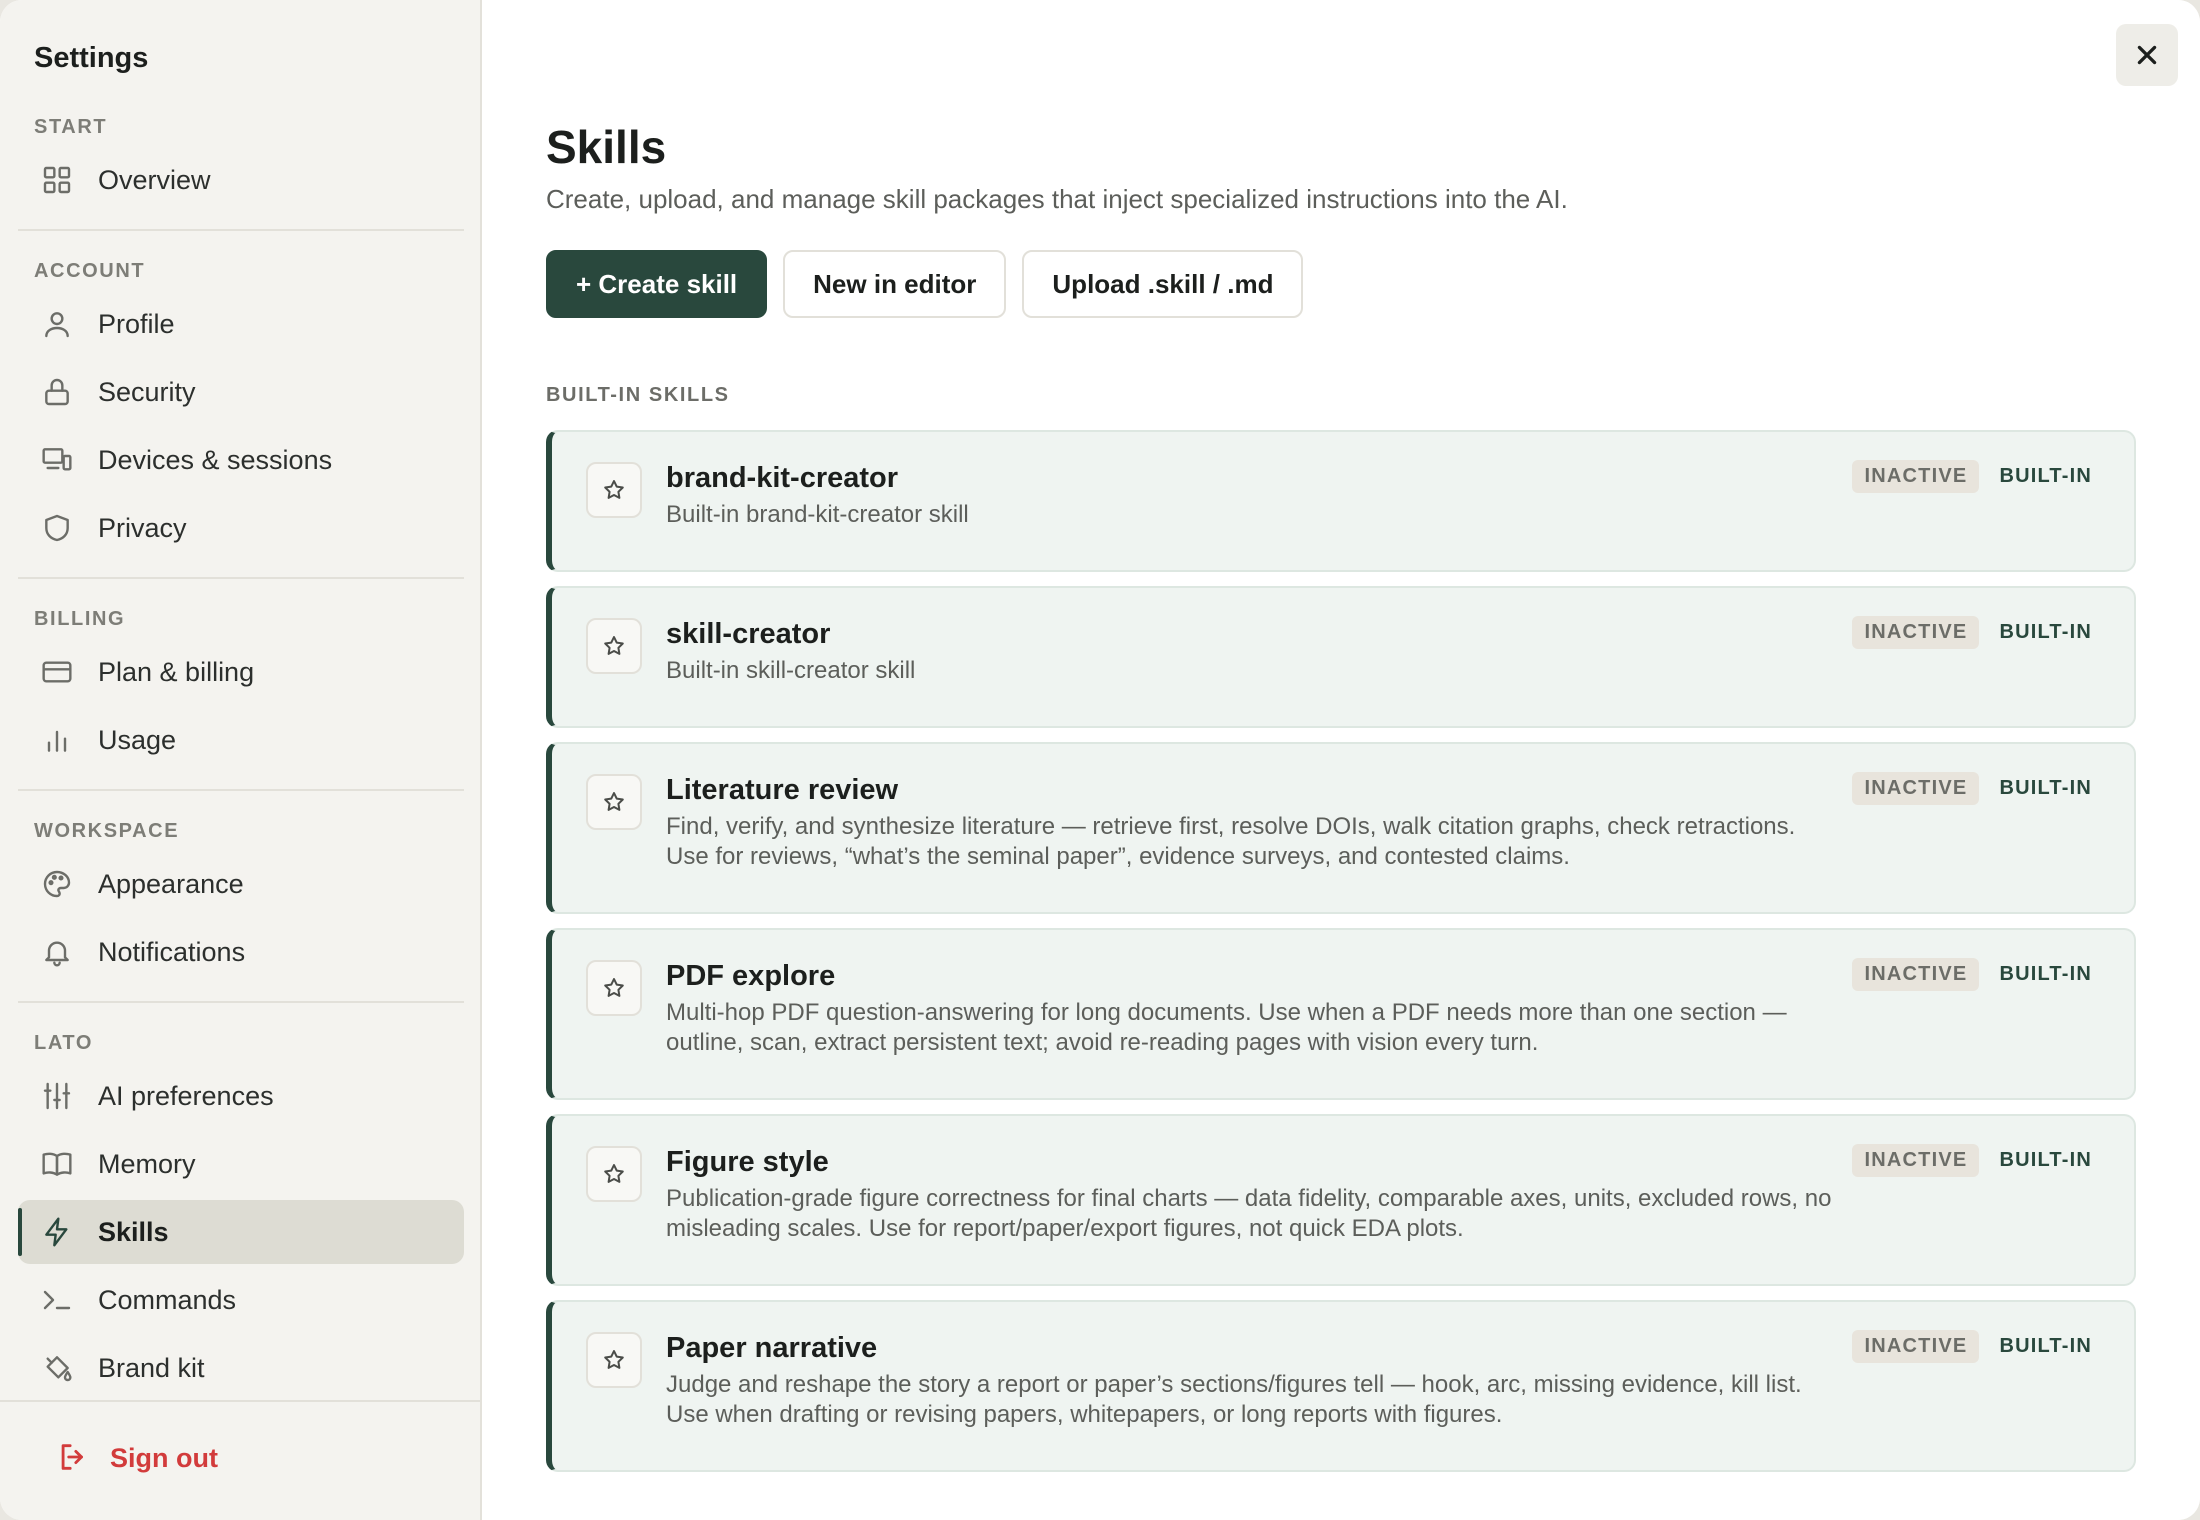 This screenshot has height=1520, width=2200. I want to click on section-label-lato: LATO, so click(63, 1043).